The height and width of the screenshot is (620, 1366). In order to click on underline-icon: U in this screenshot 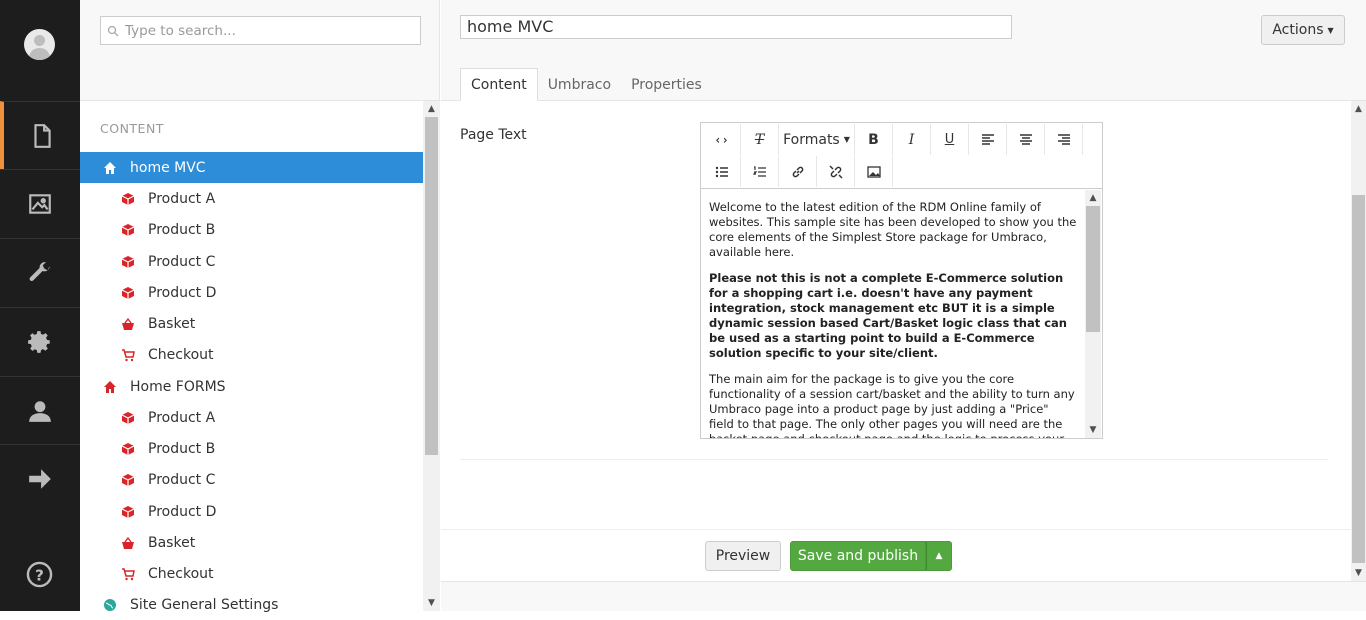, I will do `click(950, 139)`.